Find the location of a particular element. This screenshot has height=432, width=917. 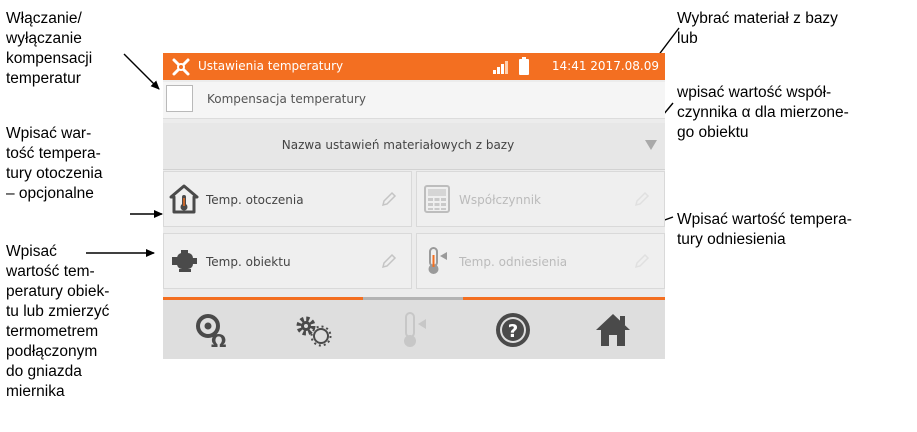

tab-help: ? is located at coordinates (513, 329).